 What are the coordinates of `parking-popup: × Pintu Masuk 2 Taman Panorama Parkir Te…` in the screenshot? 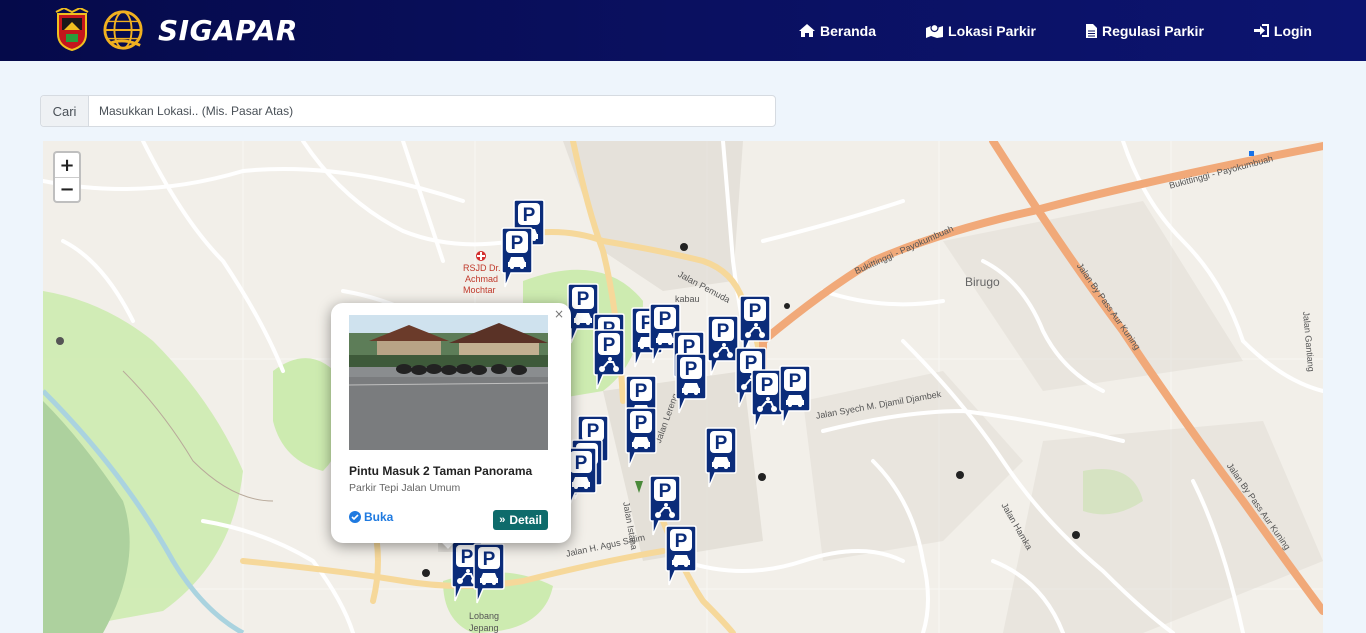 It's located at (451, 423).